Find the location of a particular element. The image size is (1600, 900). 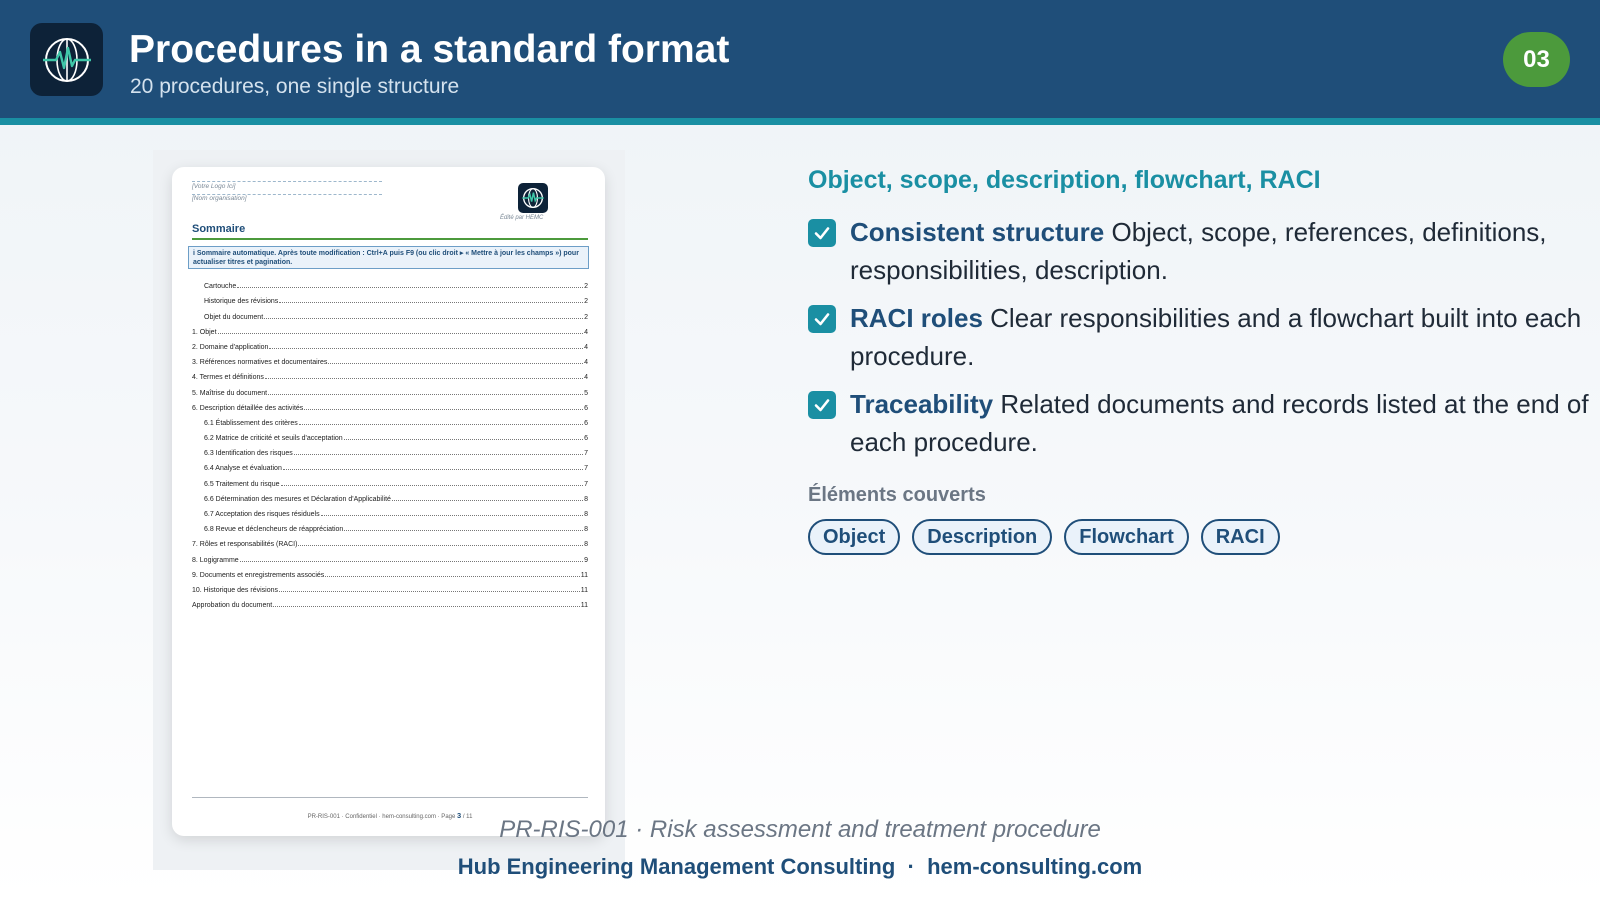

toc-row: 5. Maîtrise du document 5 is located at coordinates (390, 389).